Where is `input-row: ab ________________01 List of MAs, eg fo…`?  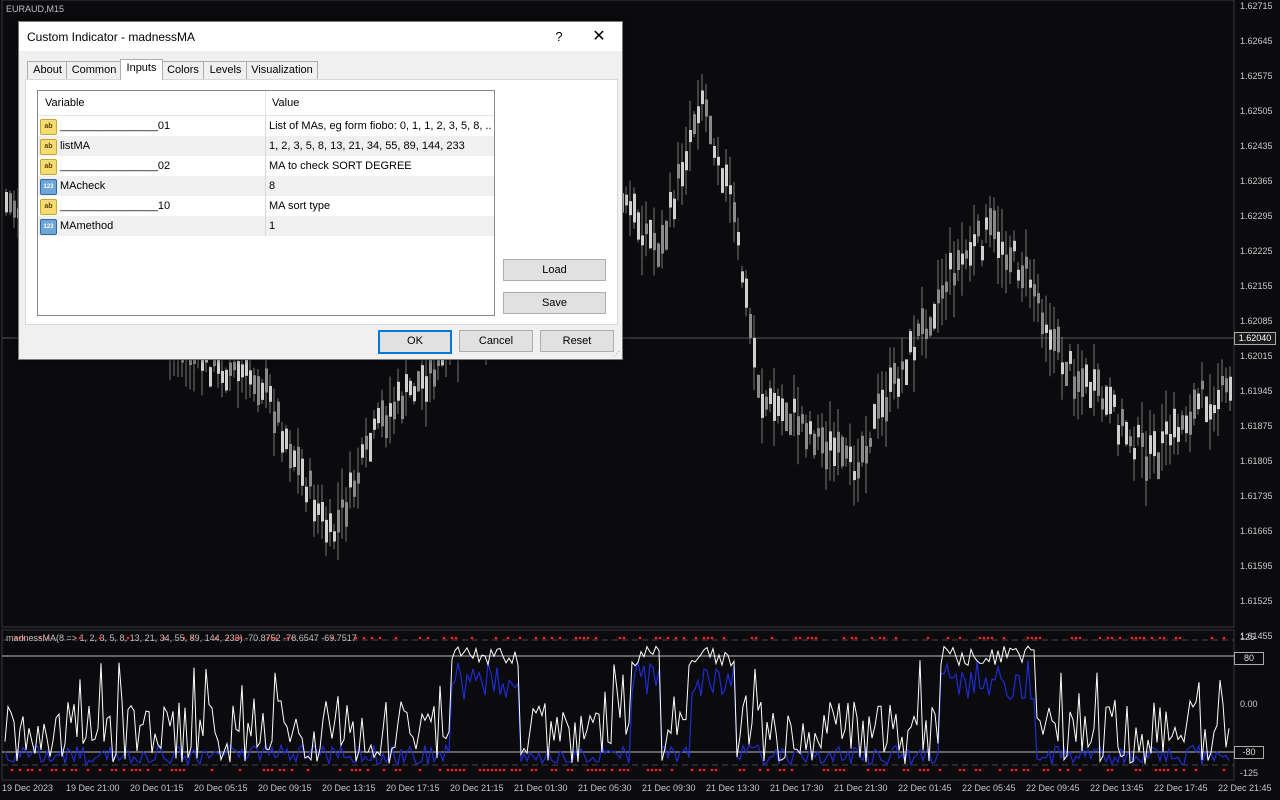
input-row: ab ________________01 List of MAs, eg fo… is located at coordinates (266, 126).